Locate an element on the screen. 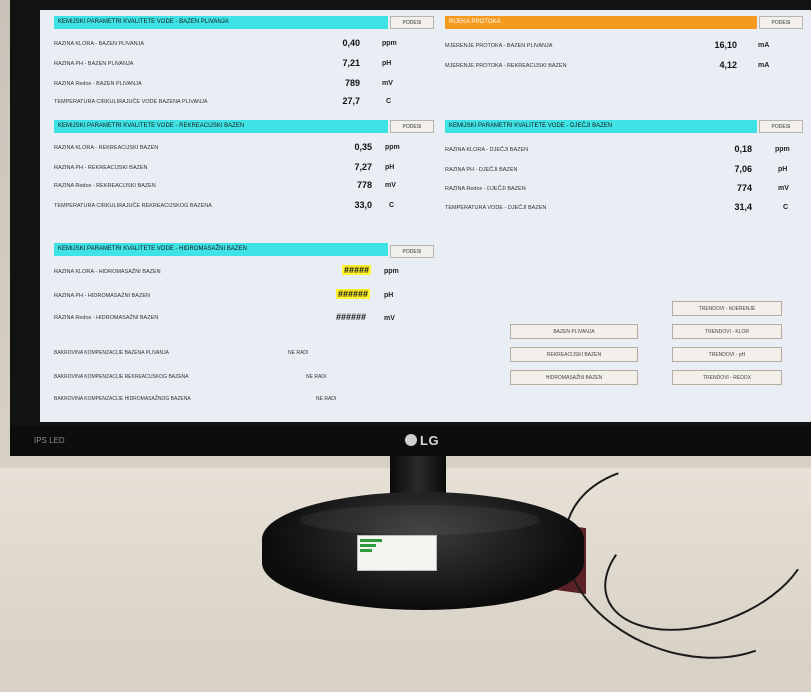  djecji-temp-unit: C is located at coordinates (786, 207).